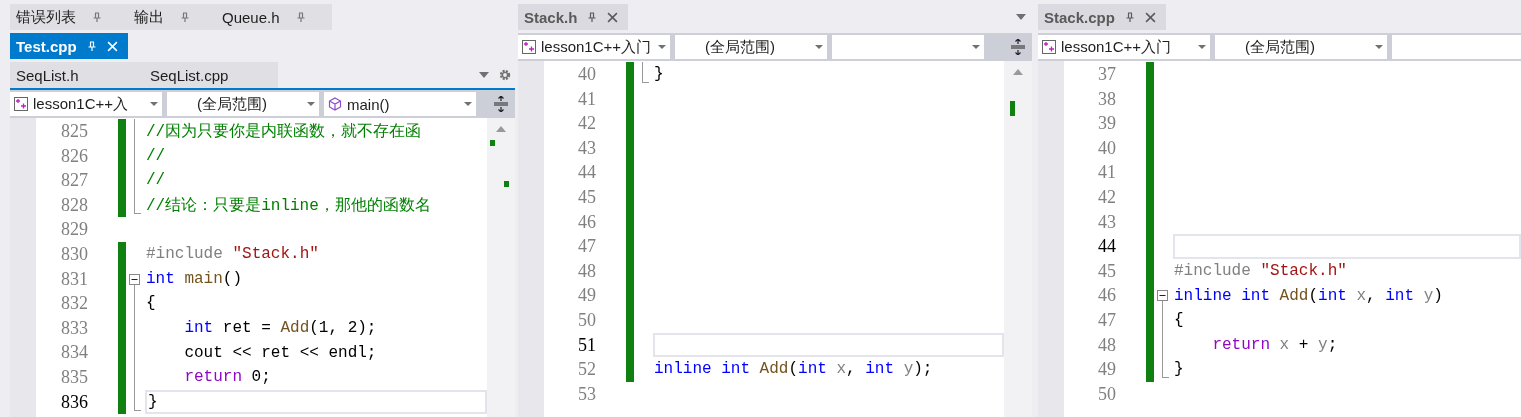 The height and width of the screenshot is (417, 1521). I want to click on dropdown: lesson1C++入, so click(86, 104).